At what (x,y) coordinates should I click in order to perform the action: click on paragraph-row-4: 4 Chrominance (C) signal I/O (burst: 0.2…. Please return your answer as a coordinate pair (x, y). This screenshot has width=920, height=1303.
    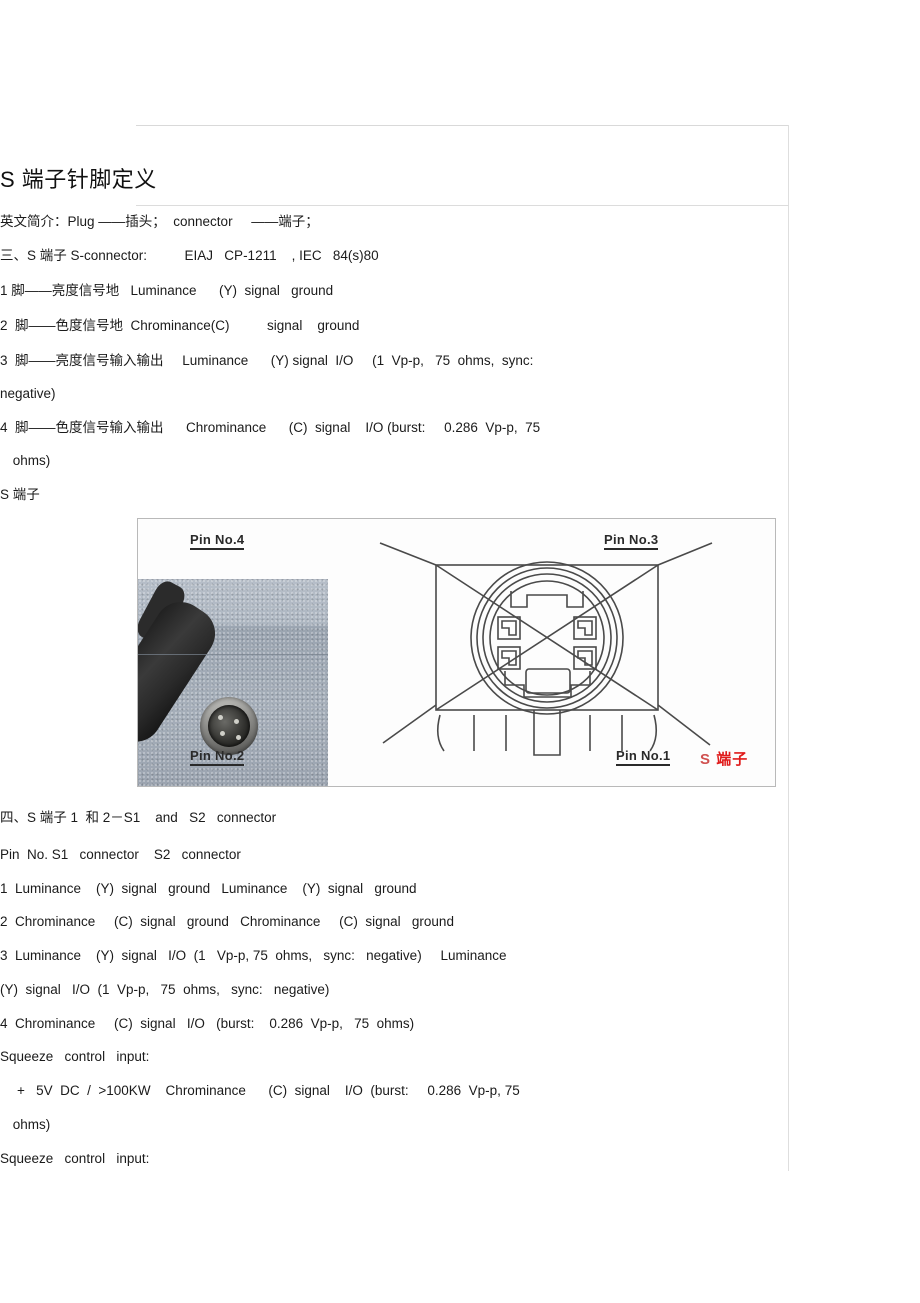
    Looking at the image, I should click on (207, 1023).